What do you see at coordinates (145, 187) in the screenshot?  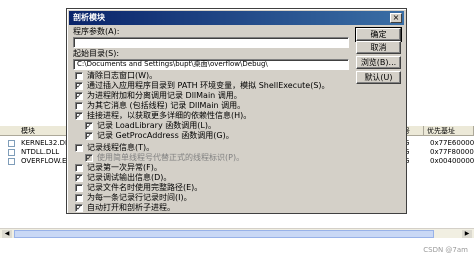 I see `option-label: 记录文件名时使用完整路径(E)。` at bounding box center [145, 187].